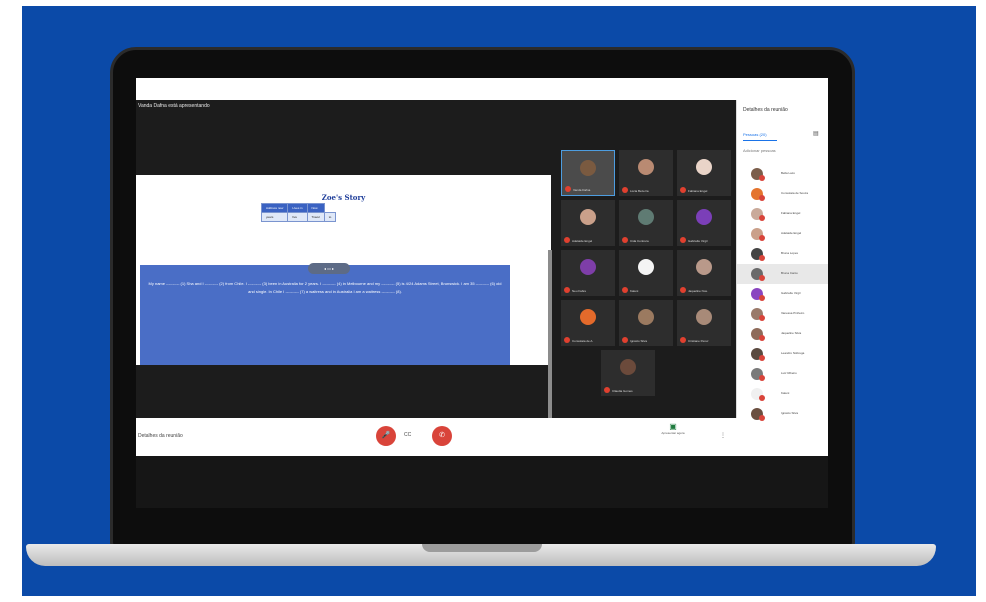 Image resolution: width=986 pixels, height=602 pixels. I want to click on list-item: Vanessa Pinheiro, so click(782, 314).